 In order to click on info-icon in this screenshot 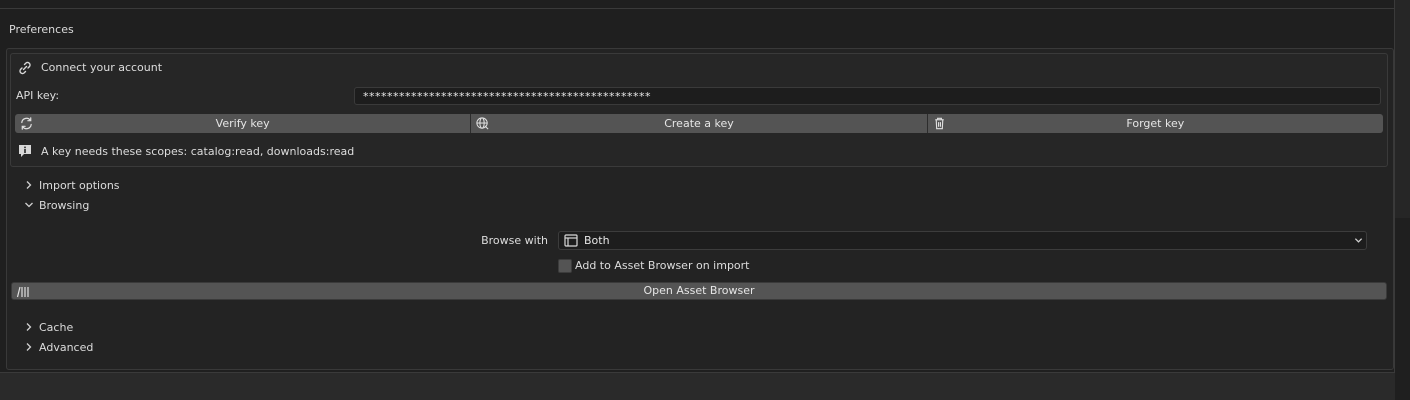, I will do `click(25, 151)`.